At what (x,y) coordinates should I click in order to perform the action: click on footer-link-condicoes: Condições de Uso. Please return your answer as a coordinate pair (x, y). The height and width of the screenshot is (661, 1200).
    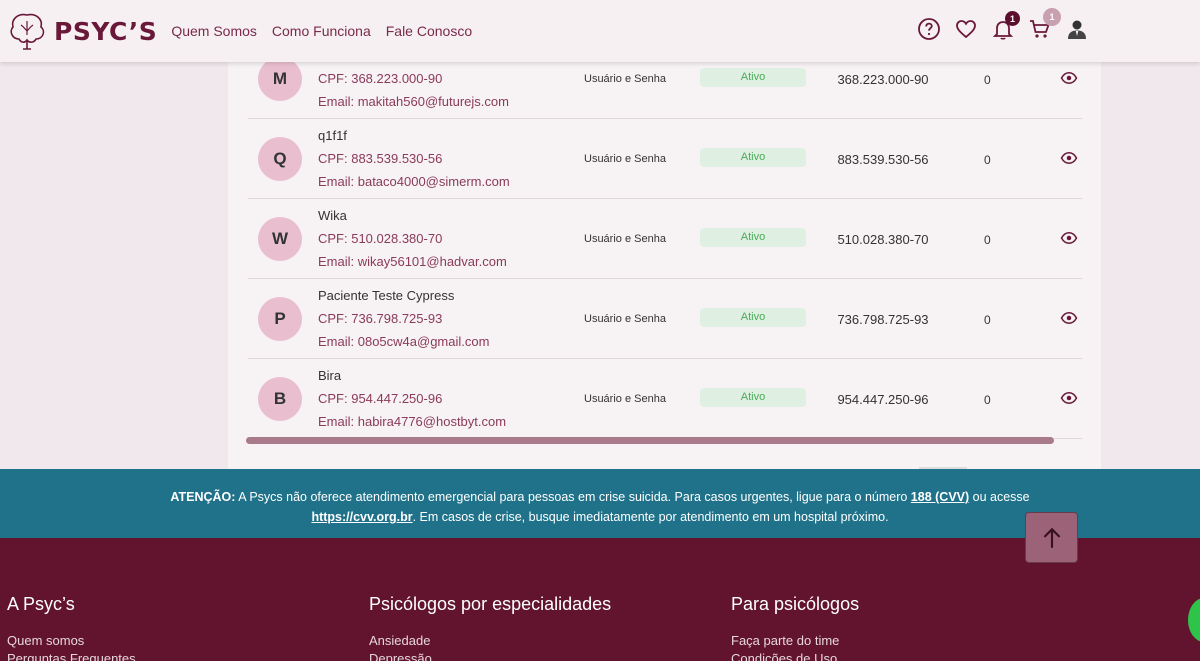
    Looking at the image, I should click on (795, 656).